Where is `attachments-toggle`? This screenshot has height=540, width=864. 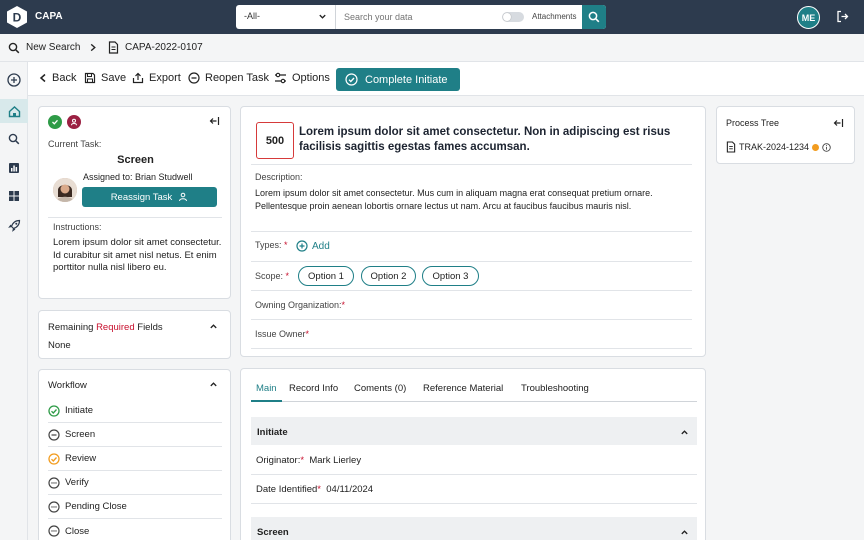
attachments-toggle is located at coordinates (513, 17).